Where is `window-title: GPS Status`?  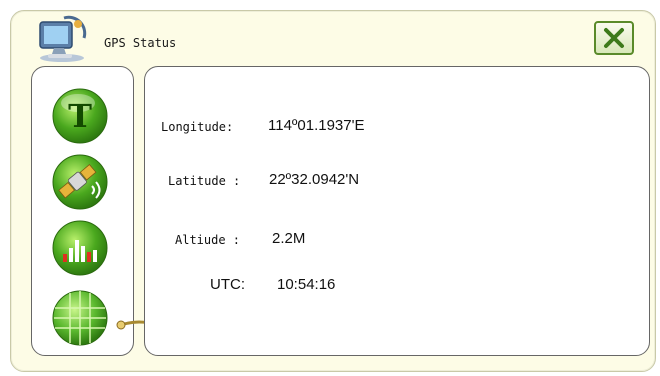
window-title: GPS Status is located at coordinates (140, 43).